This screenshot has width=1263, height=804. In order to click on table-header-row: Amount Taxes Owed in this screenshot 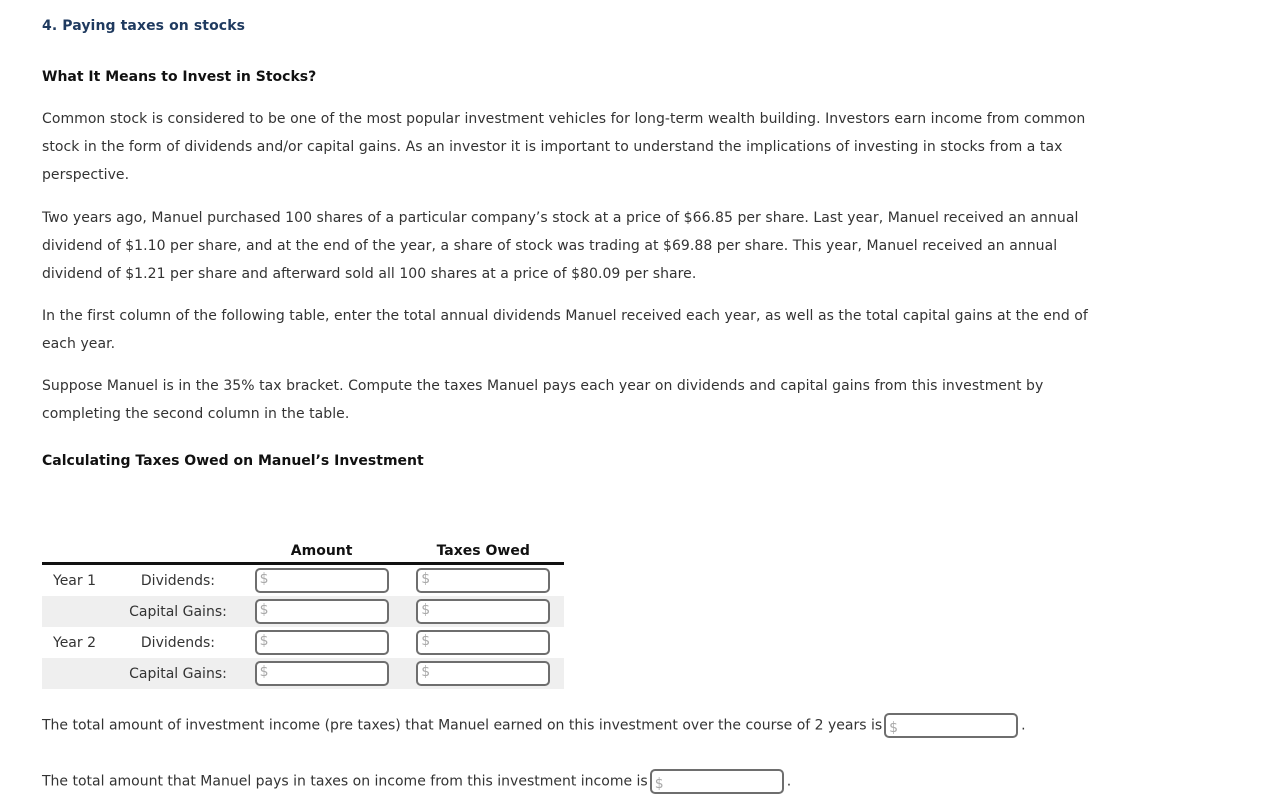, I will do `click(303, 549)`.